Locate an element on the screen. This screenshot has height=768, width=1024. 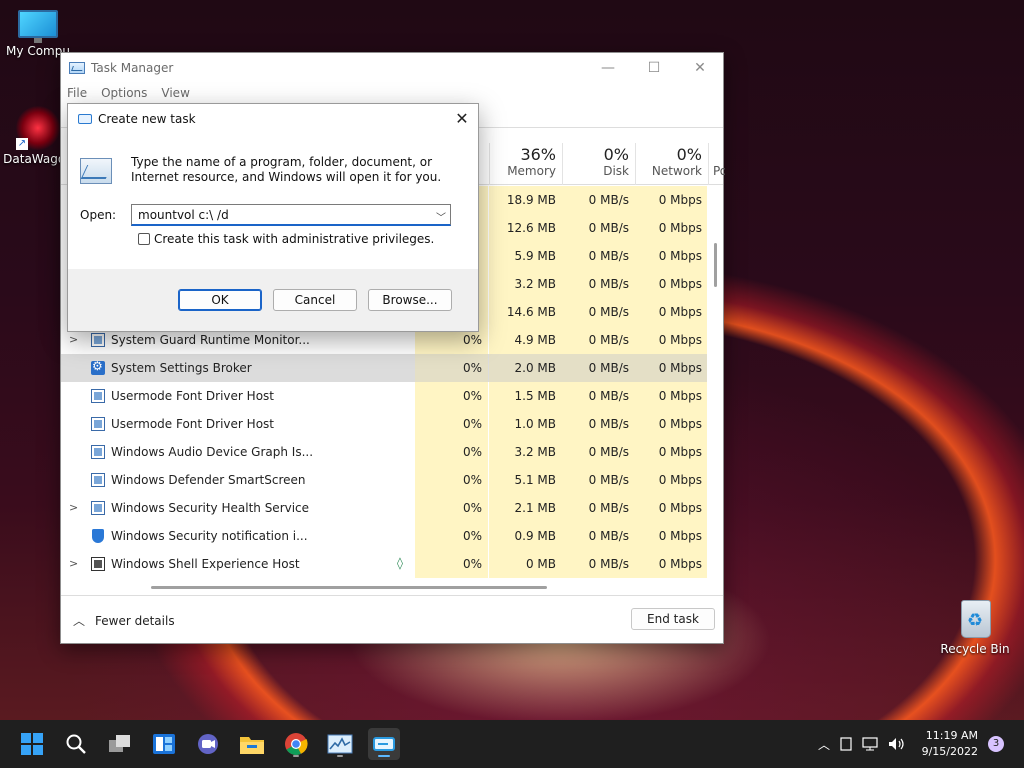
disk-percent: 0% is located at coordinates (616, 154).